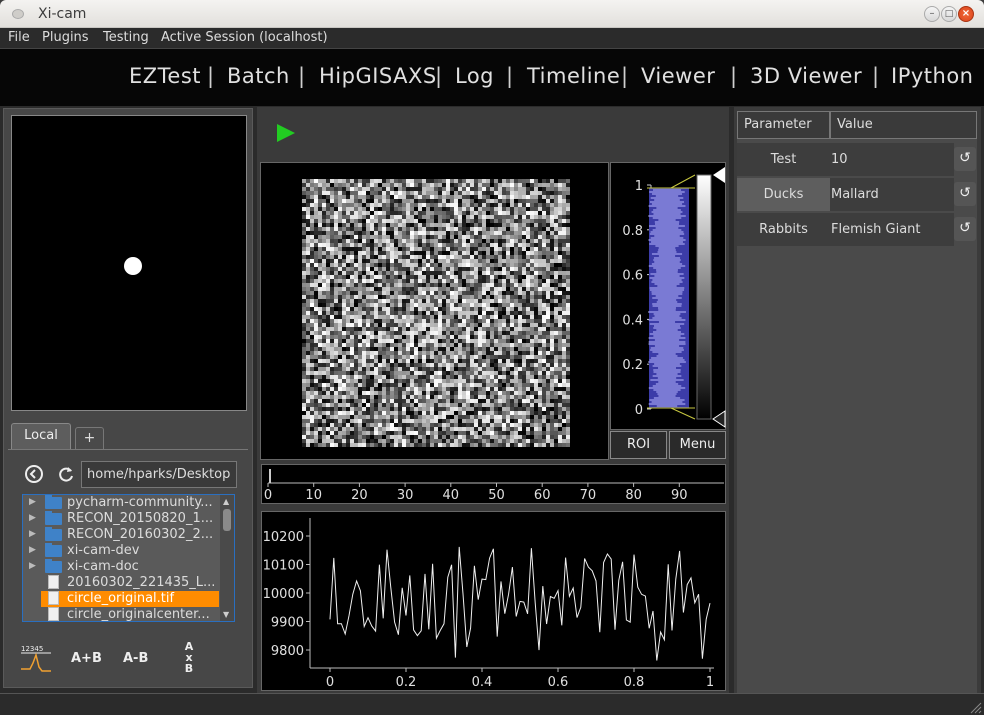  I want to click on timeline-tick-label: 10, so click(313, 495).